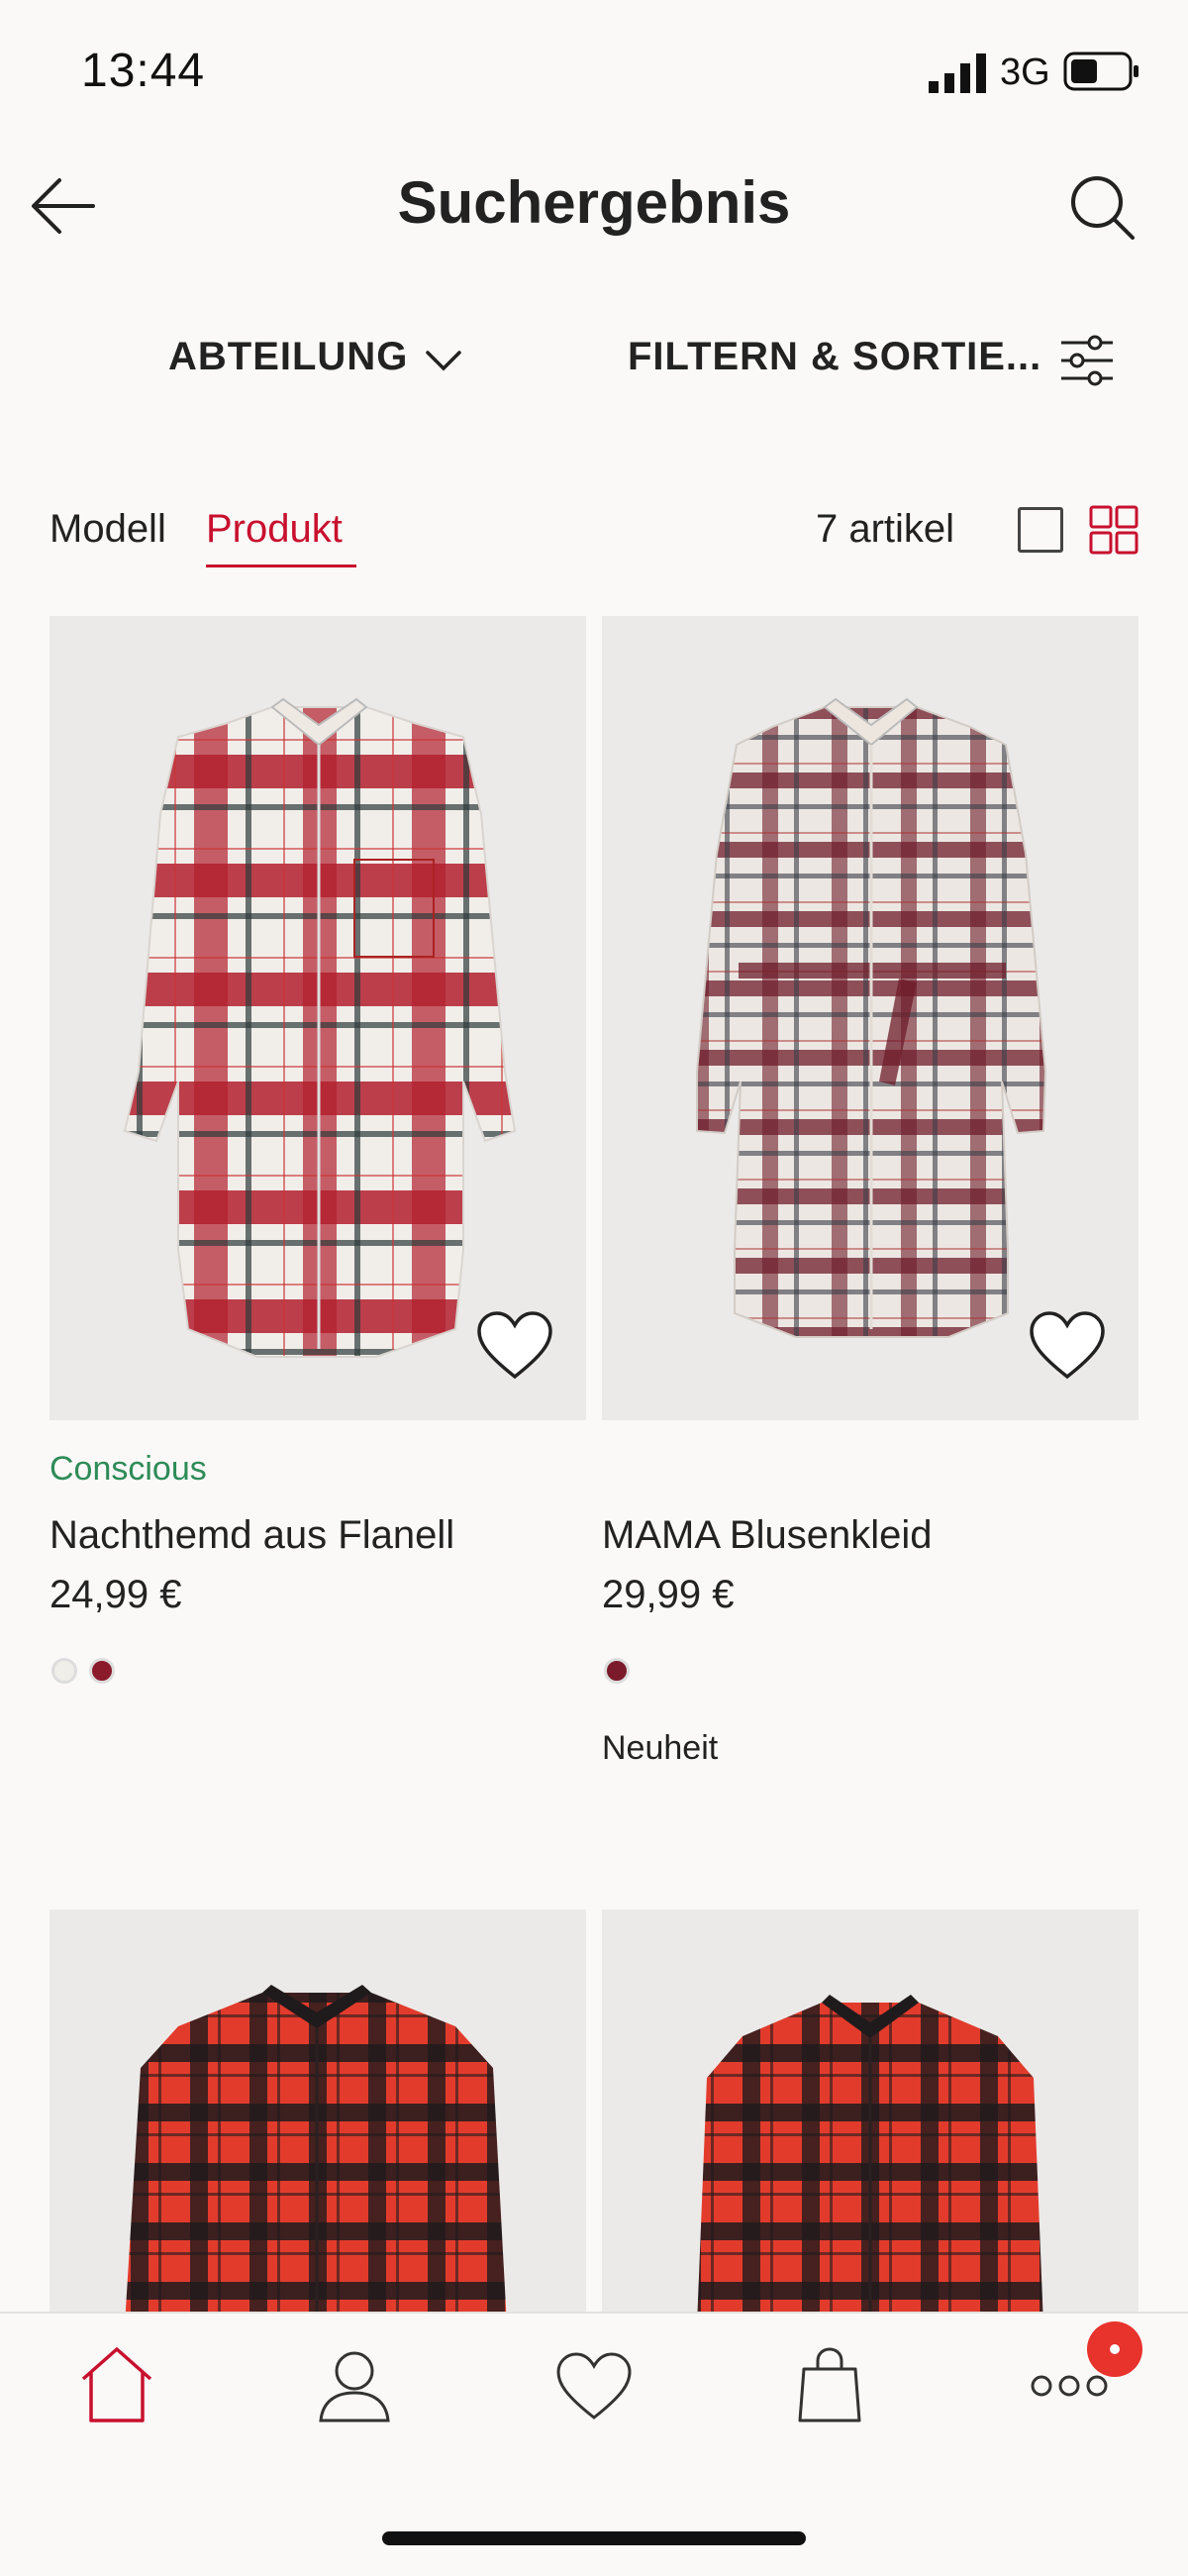 The image size is (1188, 2576). I want to click on new-badge: Neuheit, so click(660, 1748).